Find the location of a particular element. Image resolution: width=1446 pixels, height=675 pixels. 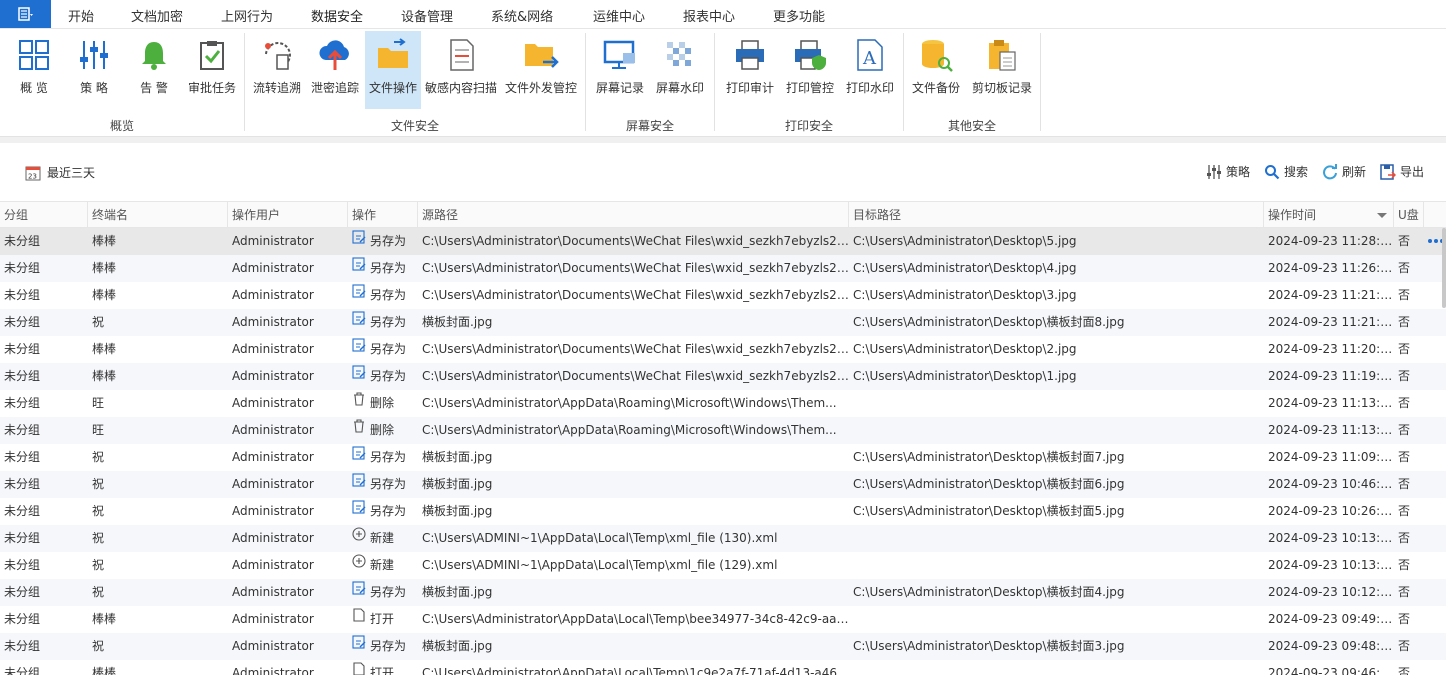

ribbon-alarm-button: 告 警 is located at coordinates (154, 70).